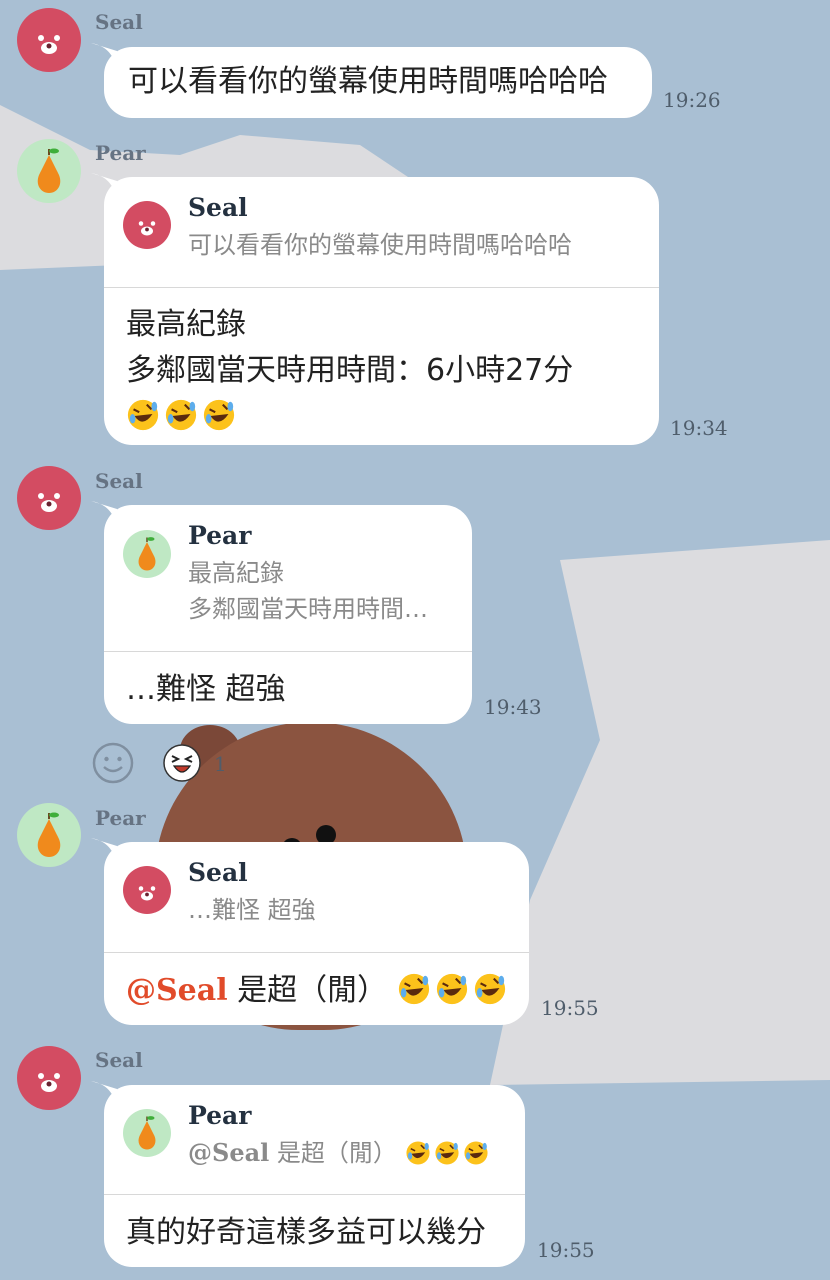 The width and height of the screenshot is (830, 1280). Describe the element at coordinates (252, 910) in the screenshot. I see `quoted-text: …難怪 超強` at that location.